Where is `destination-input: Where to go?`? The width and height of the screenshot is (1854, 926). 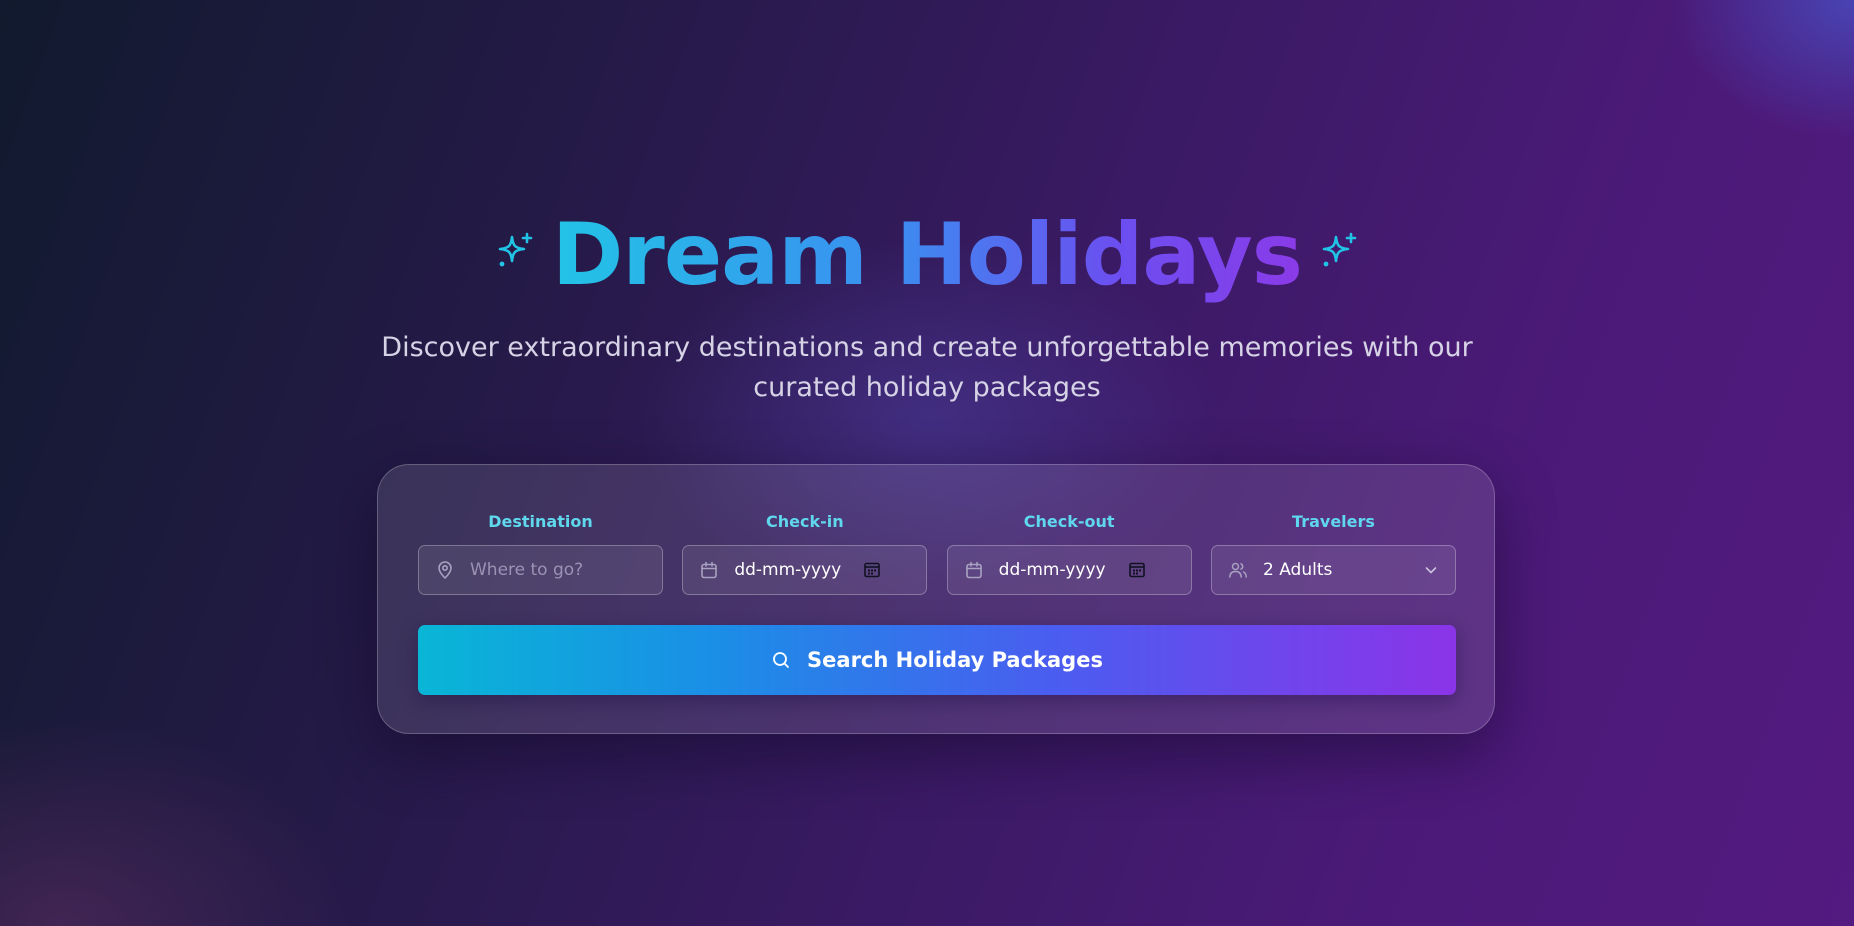
destination-input: Where to go? is located at coordinates (540, 570).